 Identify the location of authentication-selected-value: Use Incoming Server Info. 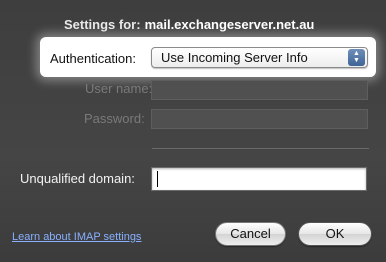
(234, 57).